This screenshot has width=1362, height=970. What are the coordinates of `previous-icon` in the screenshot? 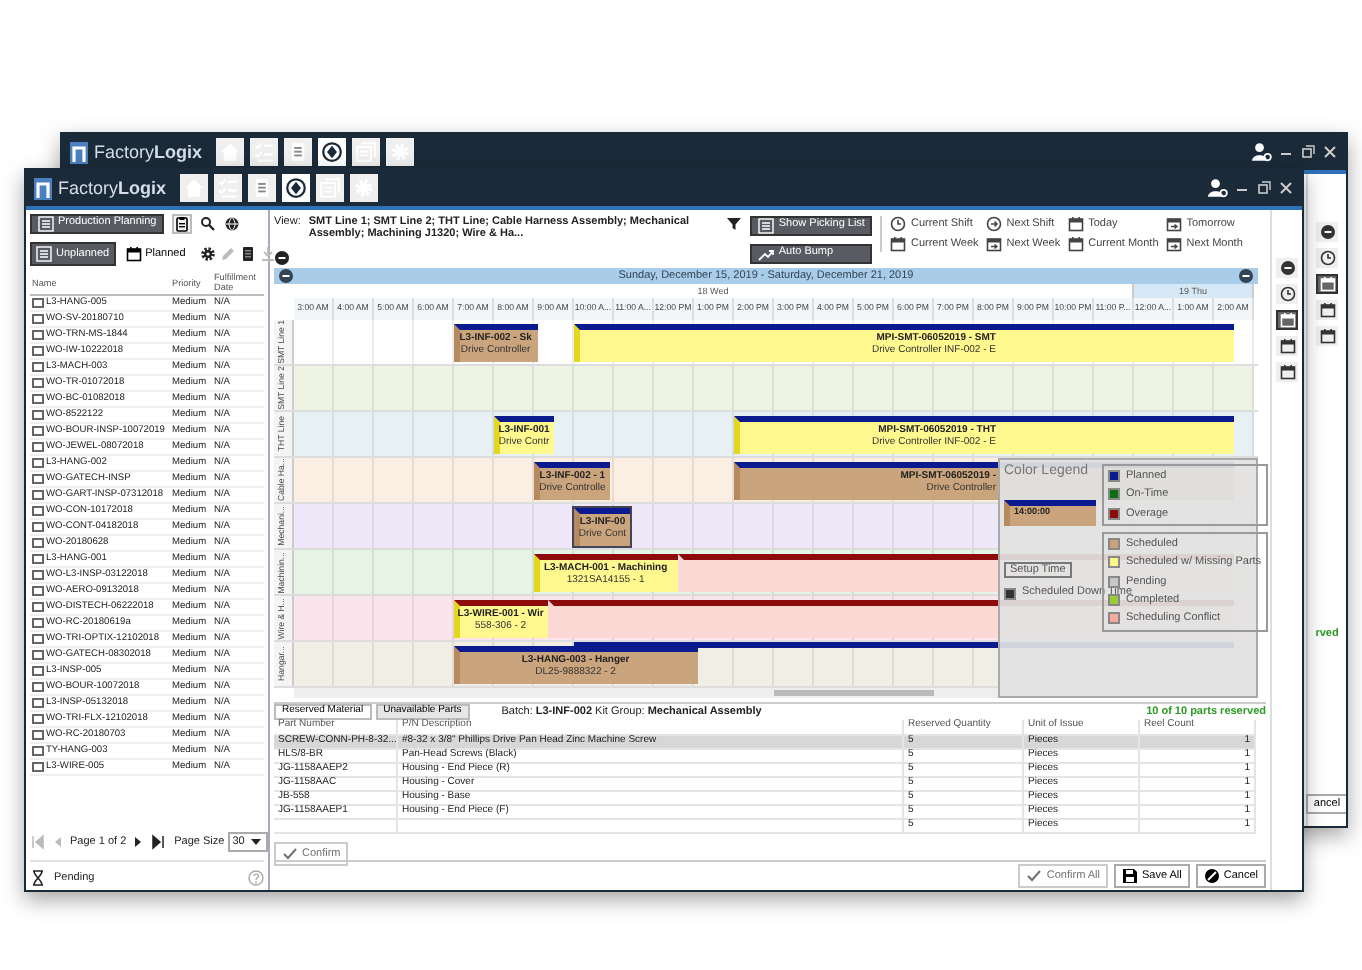 It's located at (286, 276).